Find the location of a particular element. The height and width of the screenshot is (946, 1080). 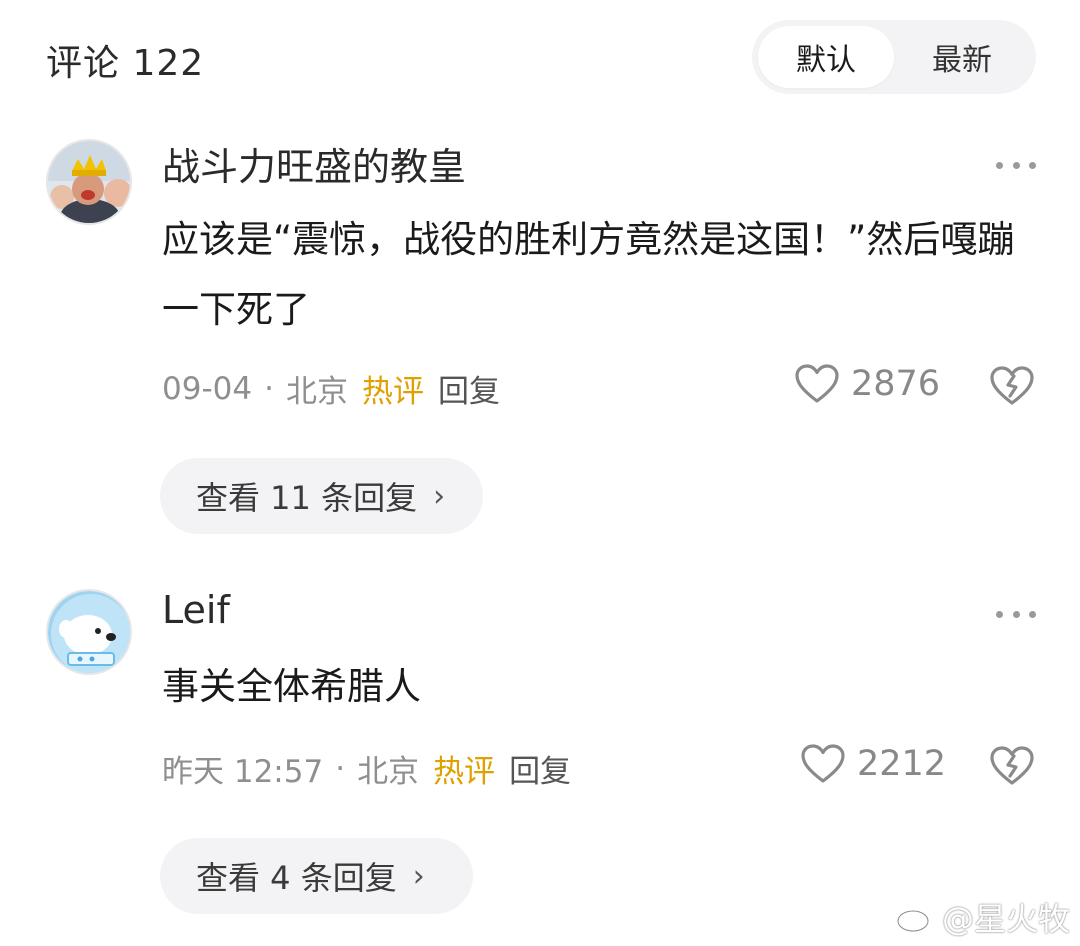

sort-default-tab: 默认 is located at coordinates (826, 57).